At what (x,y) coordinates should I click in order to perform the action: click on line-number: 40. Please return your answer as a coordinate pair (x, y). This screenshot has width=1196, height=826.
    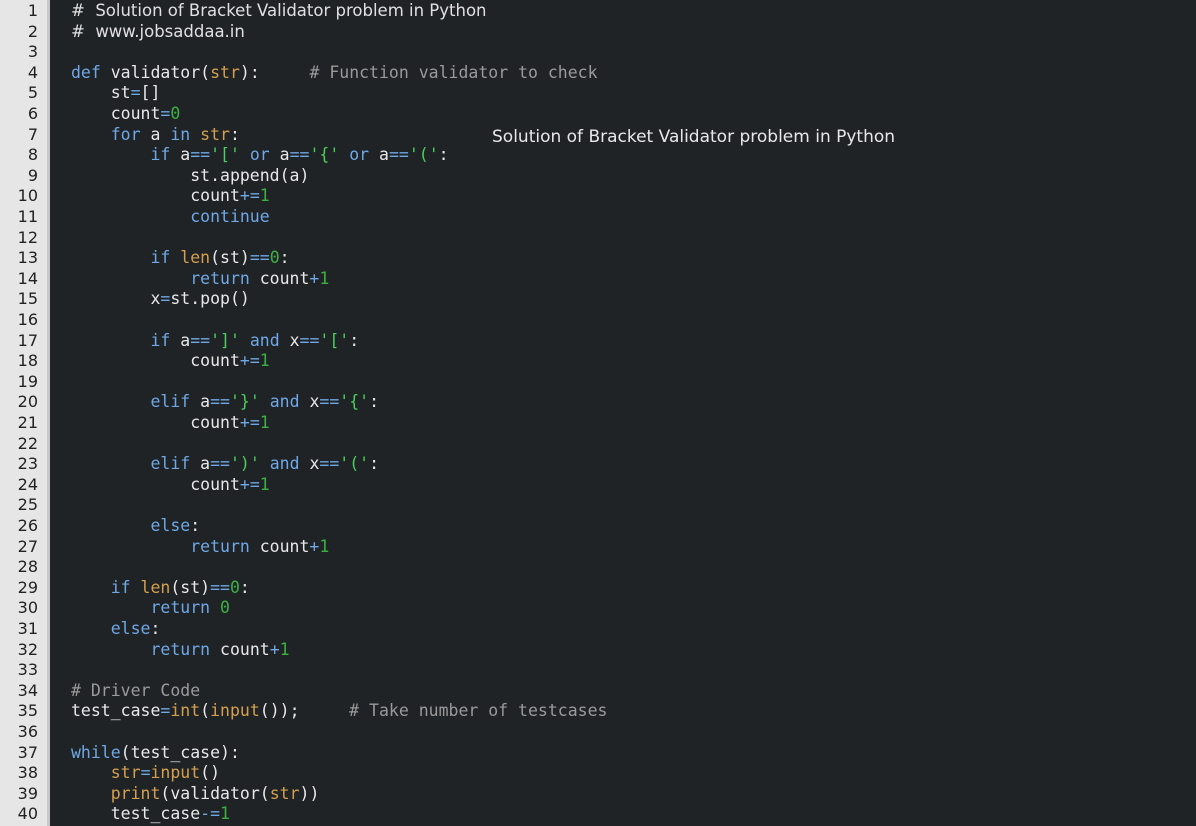
    Looking at the image, I should click on (27, 814).